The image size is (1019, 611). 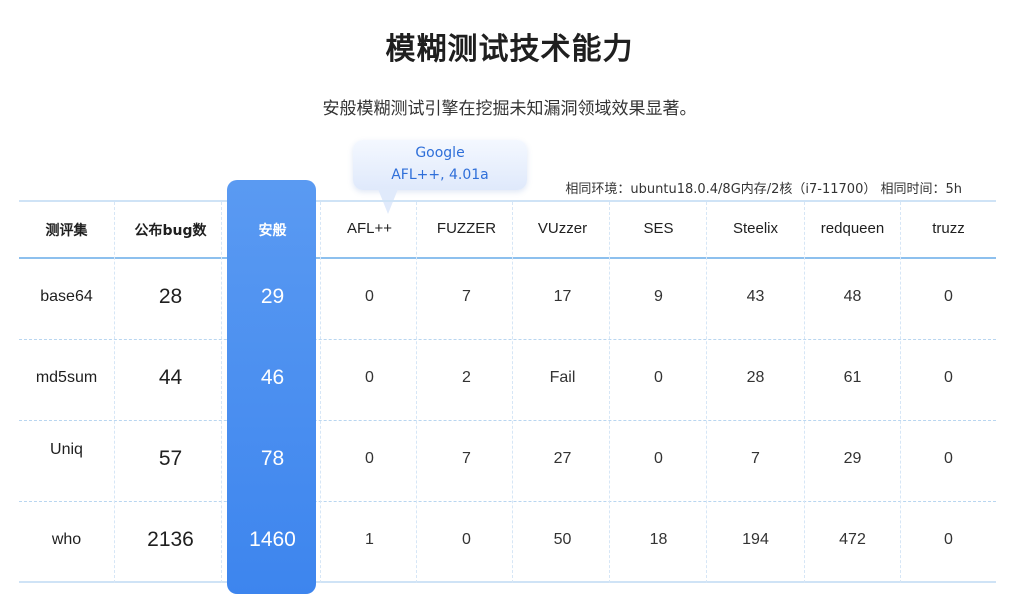 What do you see at coordinates (66, 449) in the screenshot?
I see `row-label: Uniq` at bounding box center [66, 449].